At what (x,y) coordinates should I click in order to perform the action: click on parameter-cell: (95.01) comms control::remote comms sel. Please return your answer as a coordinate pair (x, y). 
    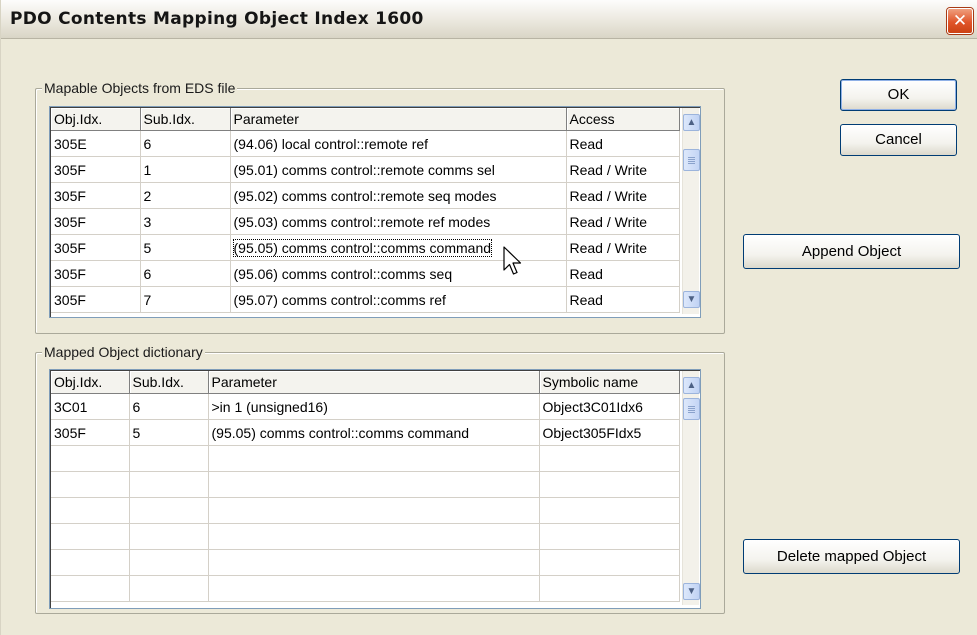
    Looking at the image, I should click on (398, 169).